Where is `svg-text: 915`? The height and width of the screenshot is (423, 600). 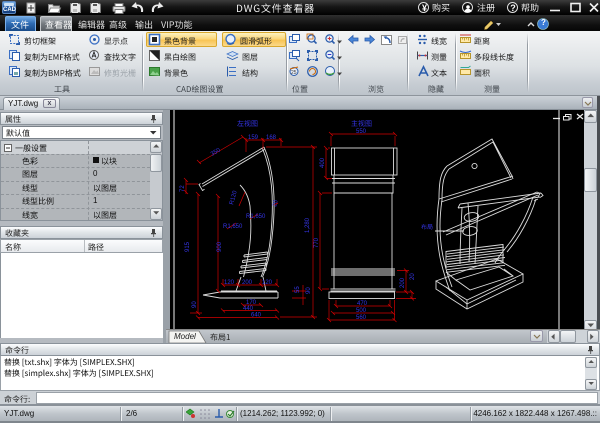
svg-text: 915 is located at coordinates (188, 246).